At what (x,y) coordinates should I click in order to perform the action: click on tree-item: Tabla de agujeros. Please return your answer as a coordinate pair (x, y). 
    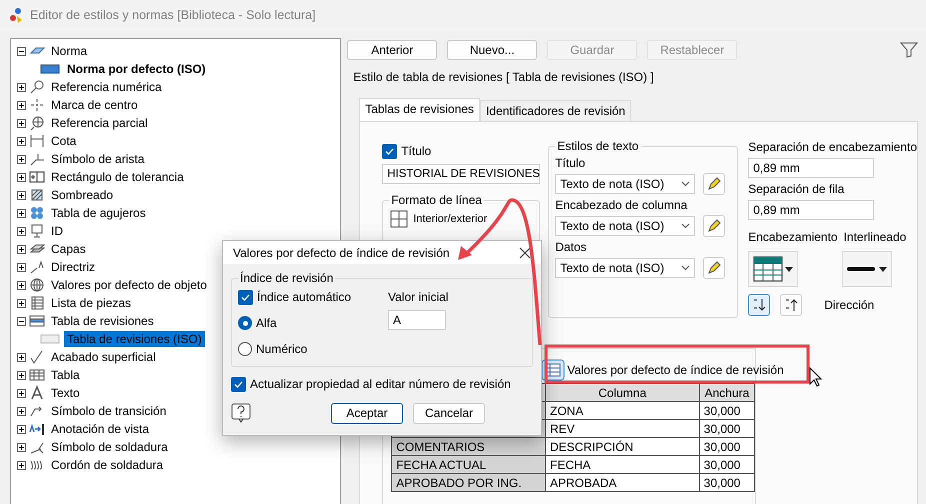
    Looking at the image, I should click on (98, 213).